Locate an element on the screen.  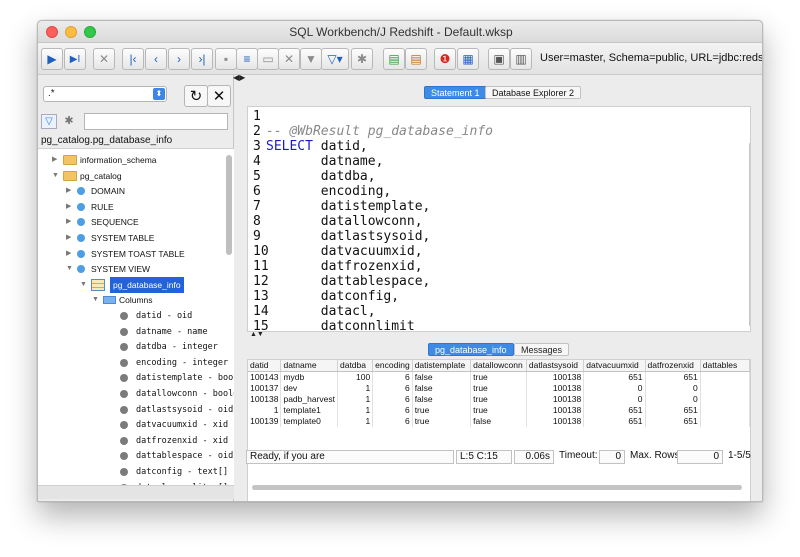
tab-database-explorer: Database Explorer 2 is located at coordinates (533, 92).